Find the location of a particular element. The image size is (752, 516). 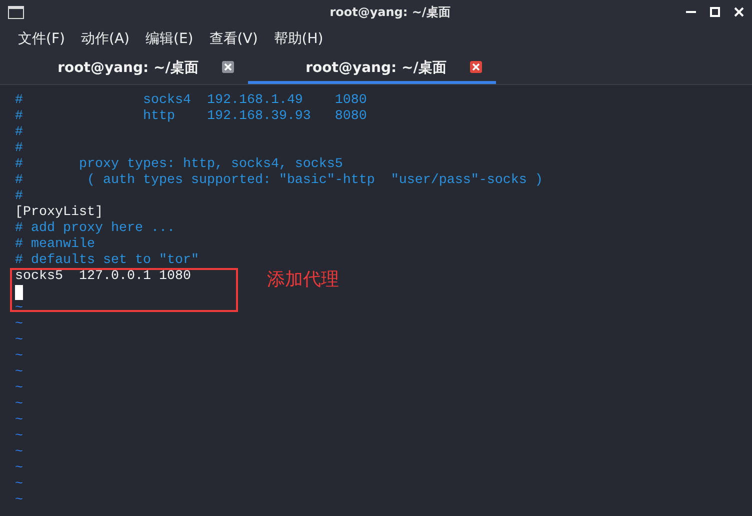

menu-item: 动作(A) is located at coordinates (105, 39).